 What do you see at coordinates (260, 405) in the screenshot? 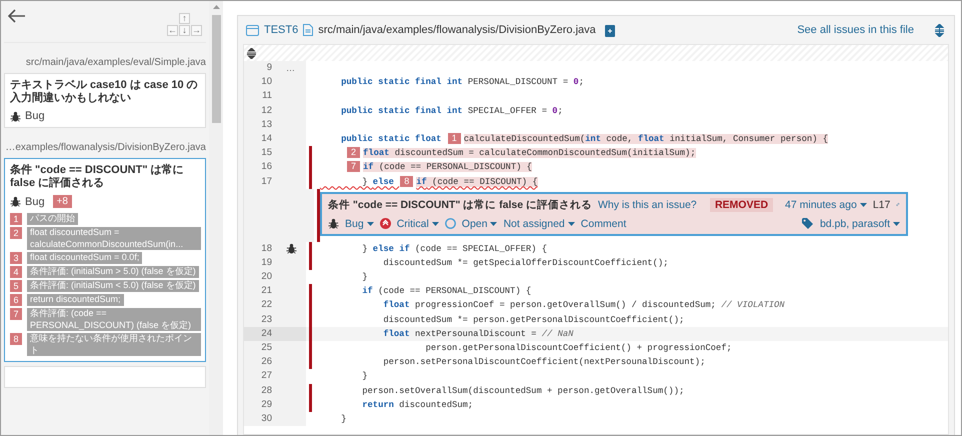
I see `line-number: 29` at bounding box center [260, 405].